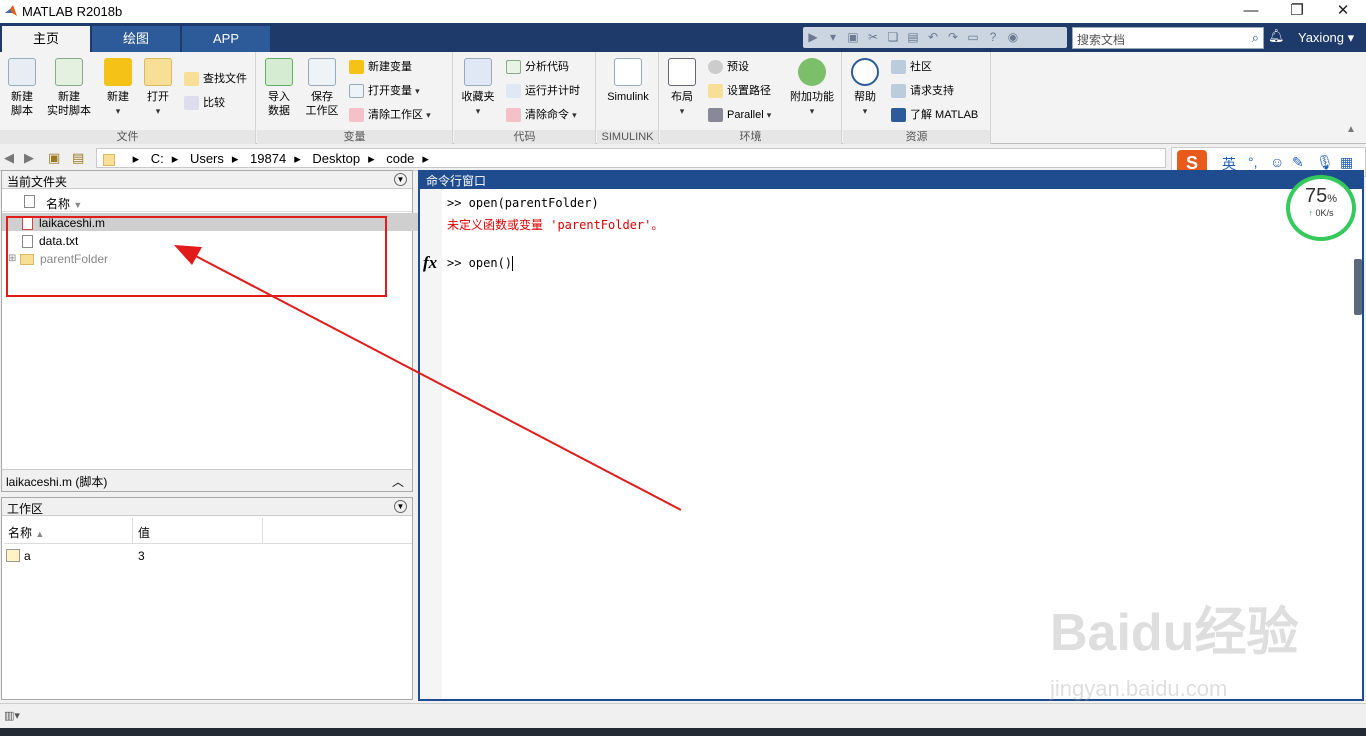 This screenshot has width=1366, height=736. Describe the element at coordinates (683, 715) in the screenshot. I see `status-bar: ▥▾` at that location.